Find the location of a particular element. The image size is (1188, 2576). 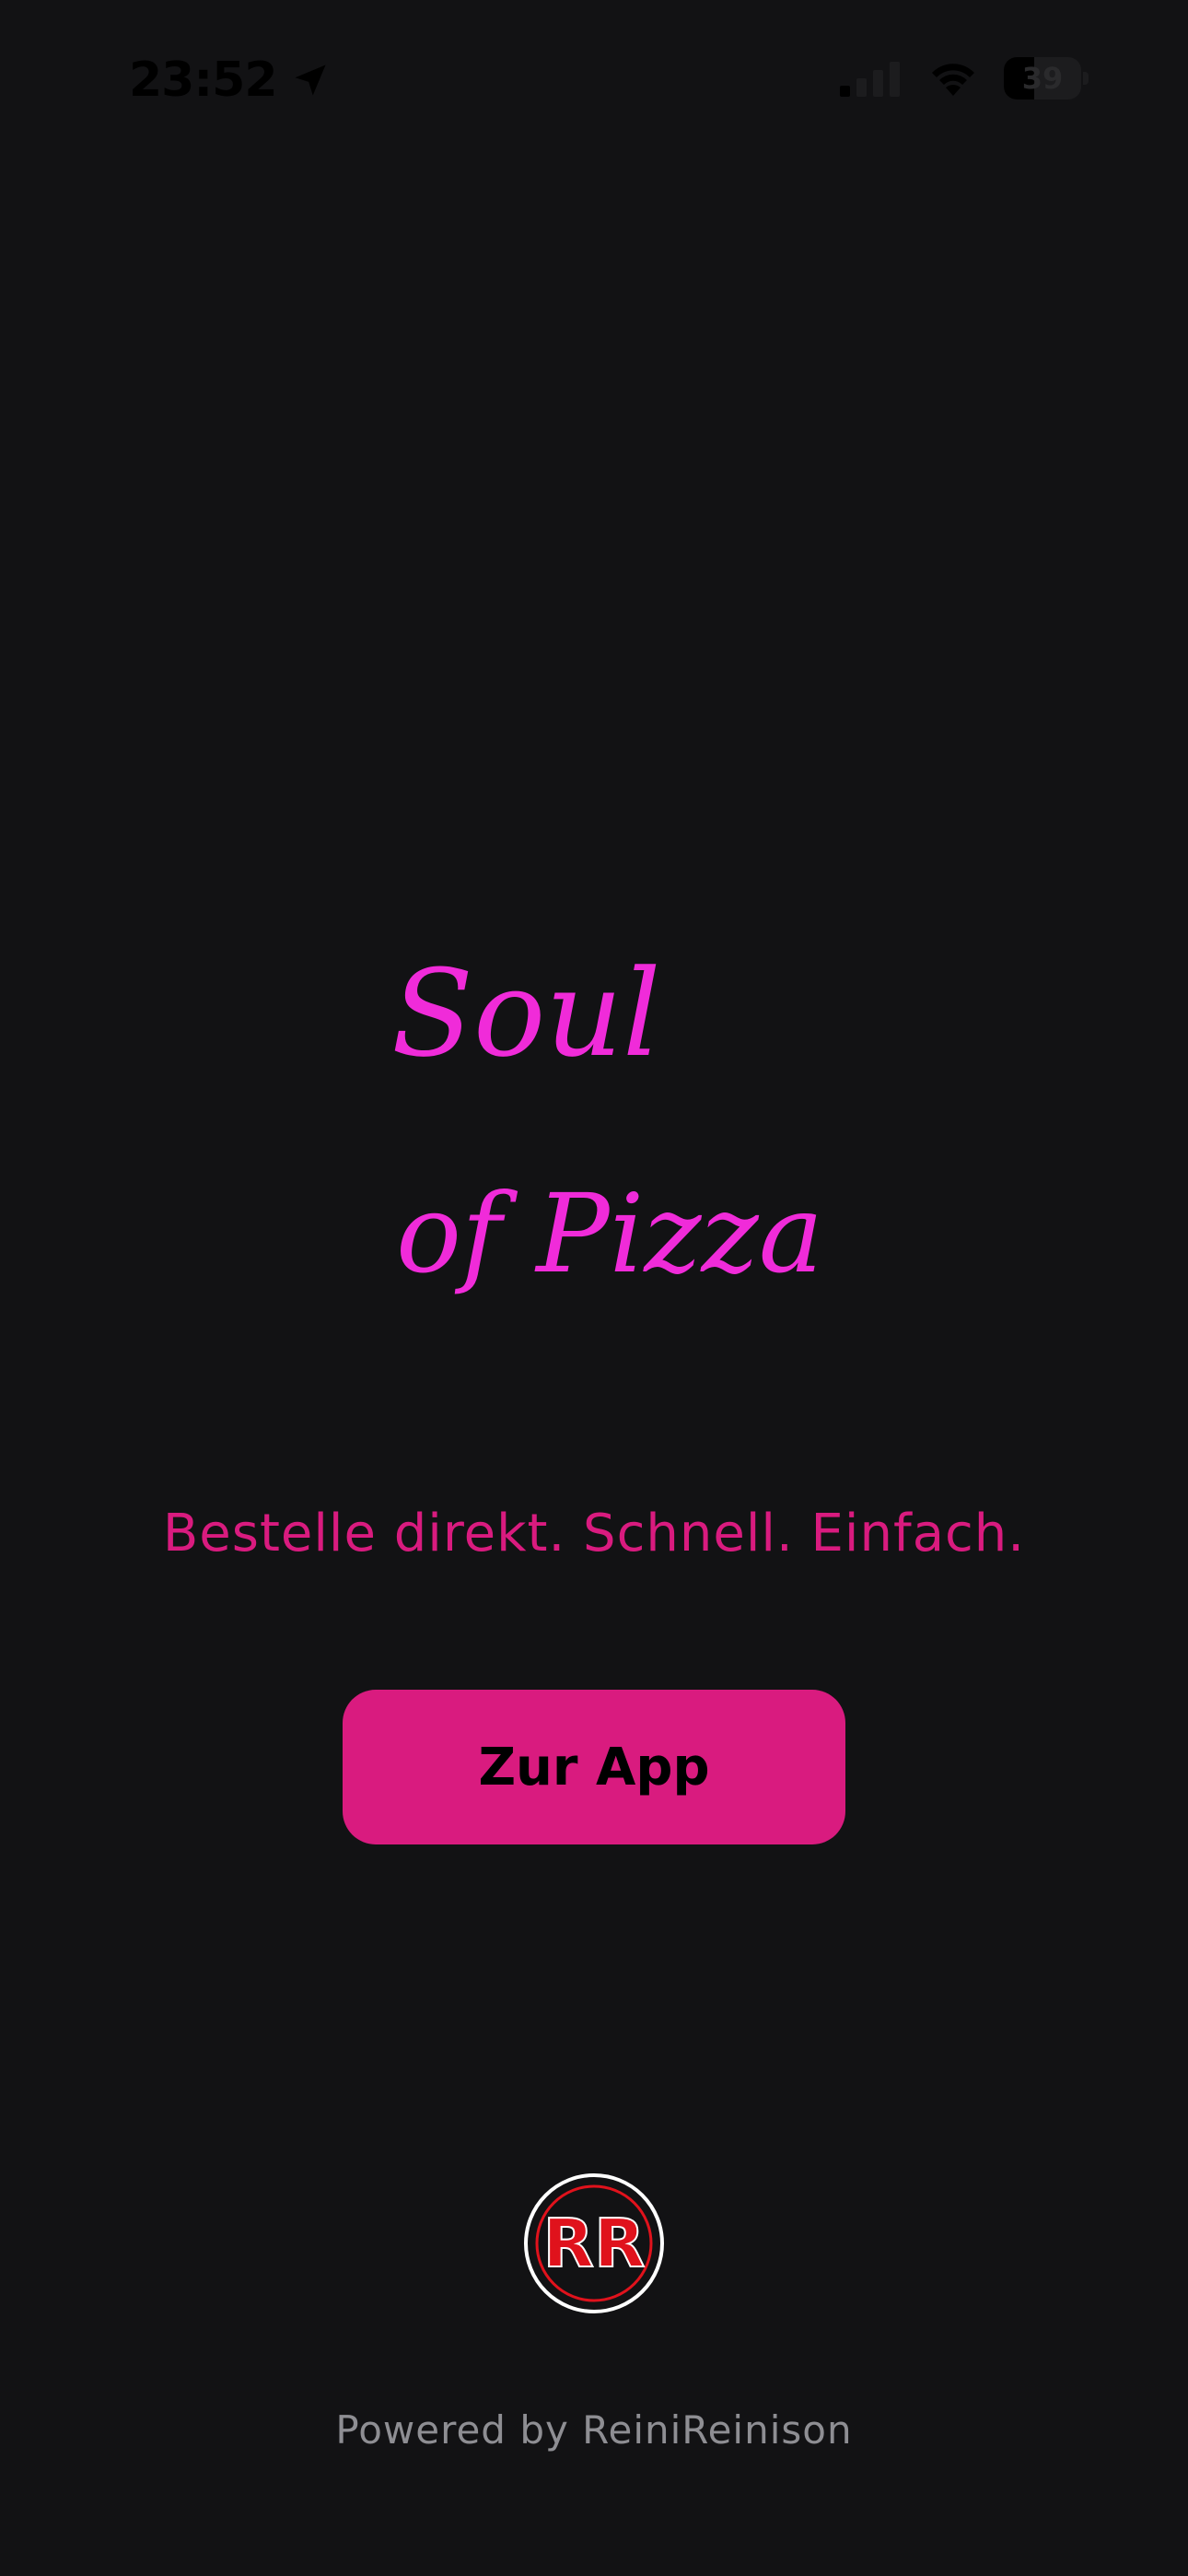

status-bar: 23:52 39 is located at coordinates (594, 78).